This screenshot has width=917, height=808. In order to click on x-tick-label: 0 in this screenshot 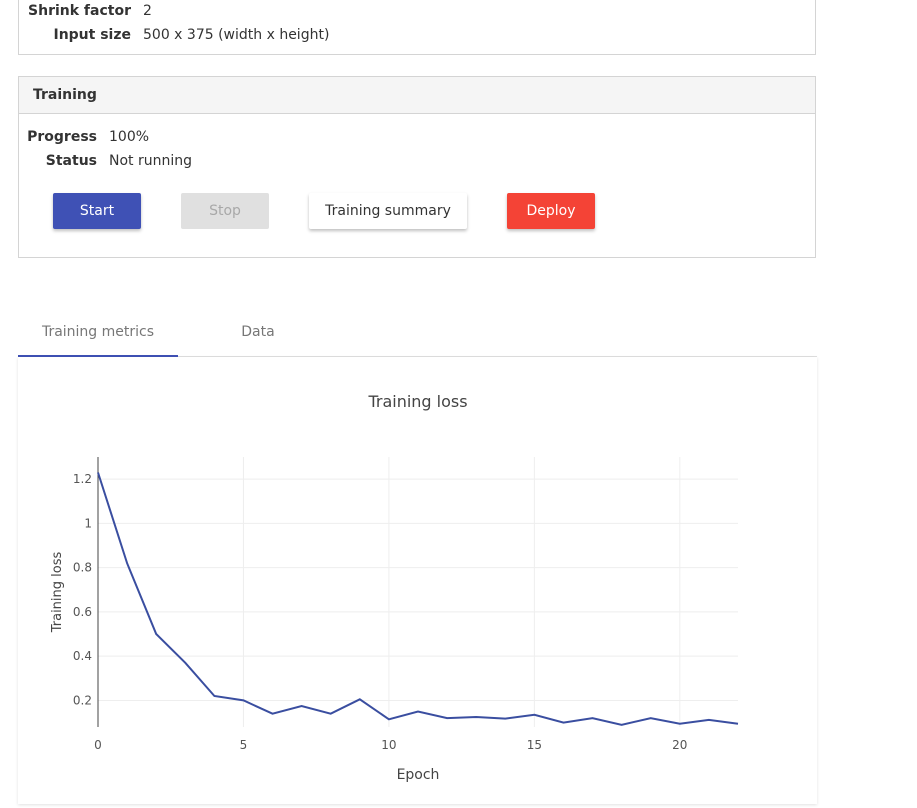, I will do `click(98, 745)`.